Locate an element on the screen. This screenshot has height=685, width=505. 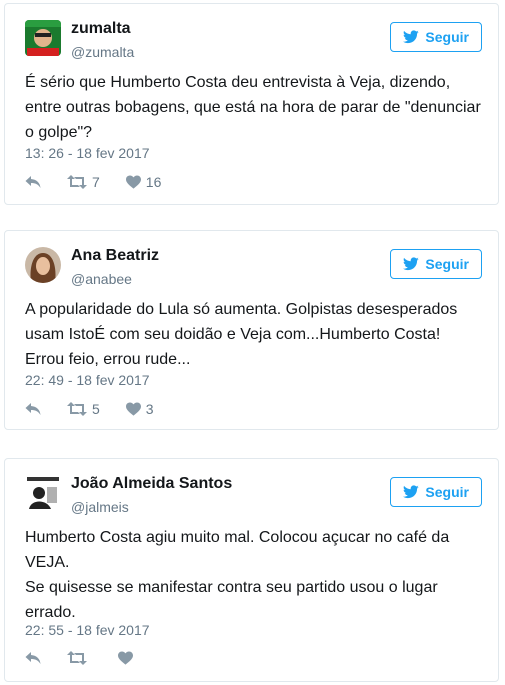
retweet-button: 7 is located at coordinates (83, 182).